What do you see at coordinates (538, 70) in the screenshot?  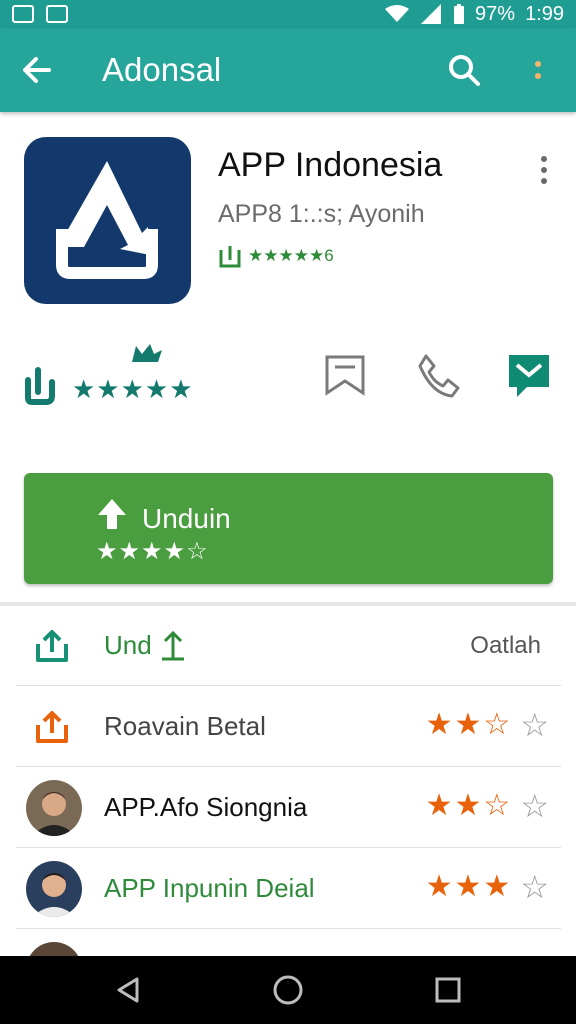 I see `overflow-menu-button` at bounding box center [538, 70].